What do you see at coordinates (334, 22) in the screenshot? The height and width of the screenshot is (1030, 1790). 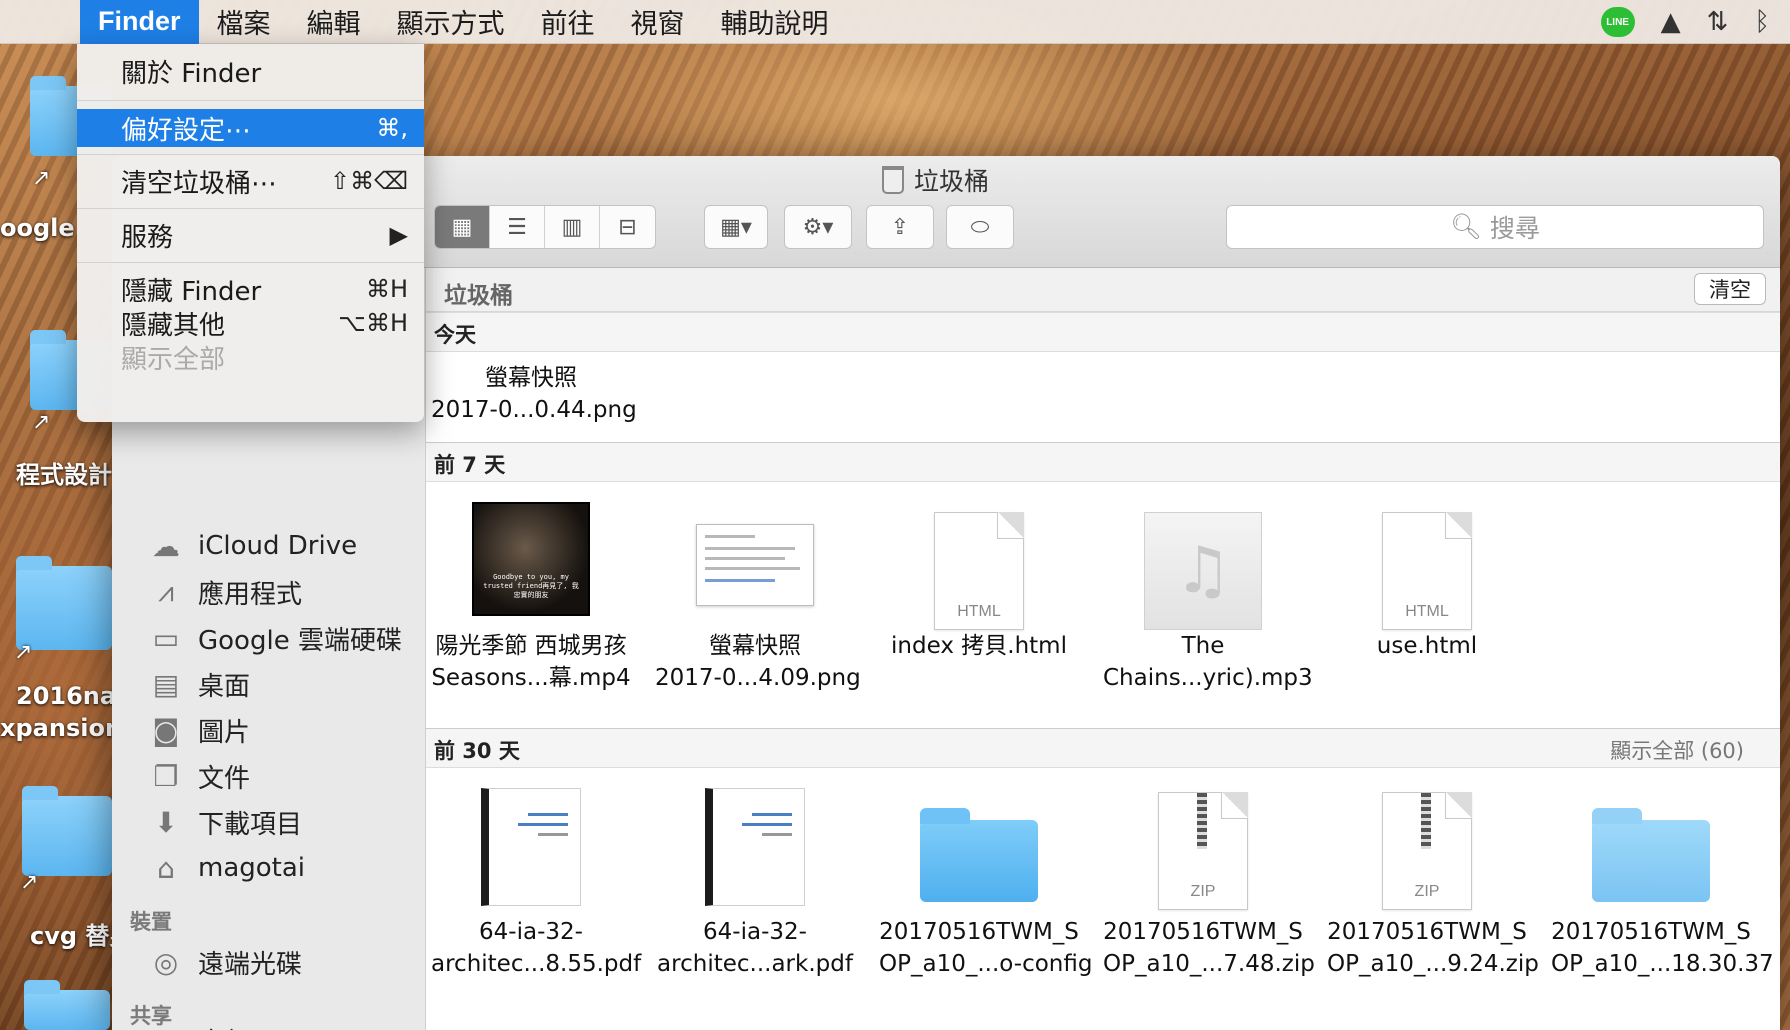 I see `menu-edit: 編輯` at bounding box center [334, 22].